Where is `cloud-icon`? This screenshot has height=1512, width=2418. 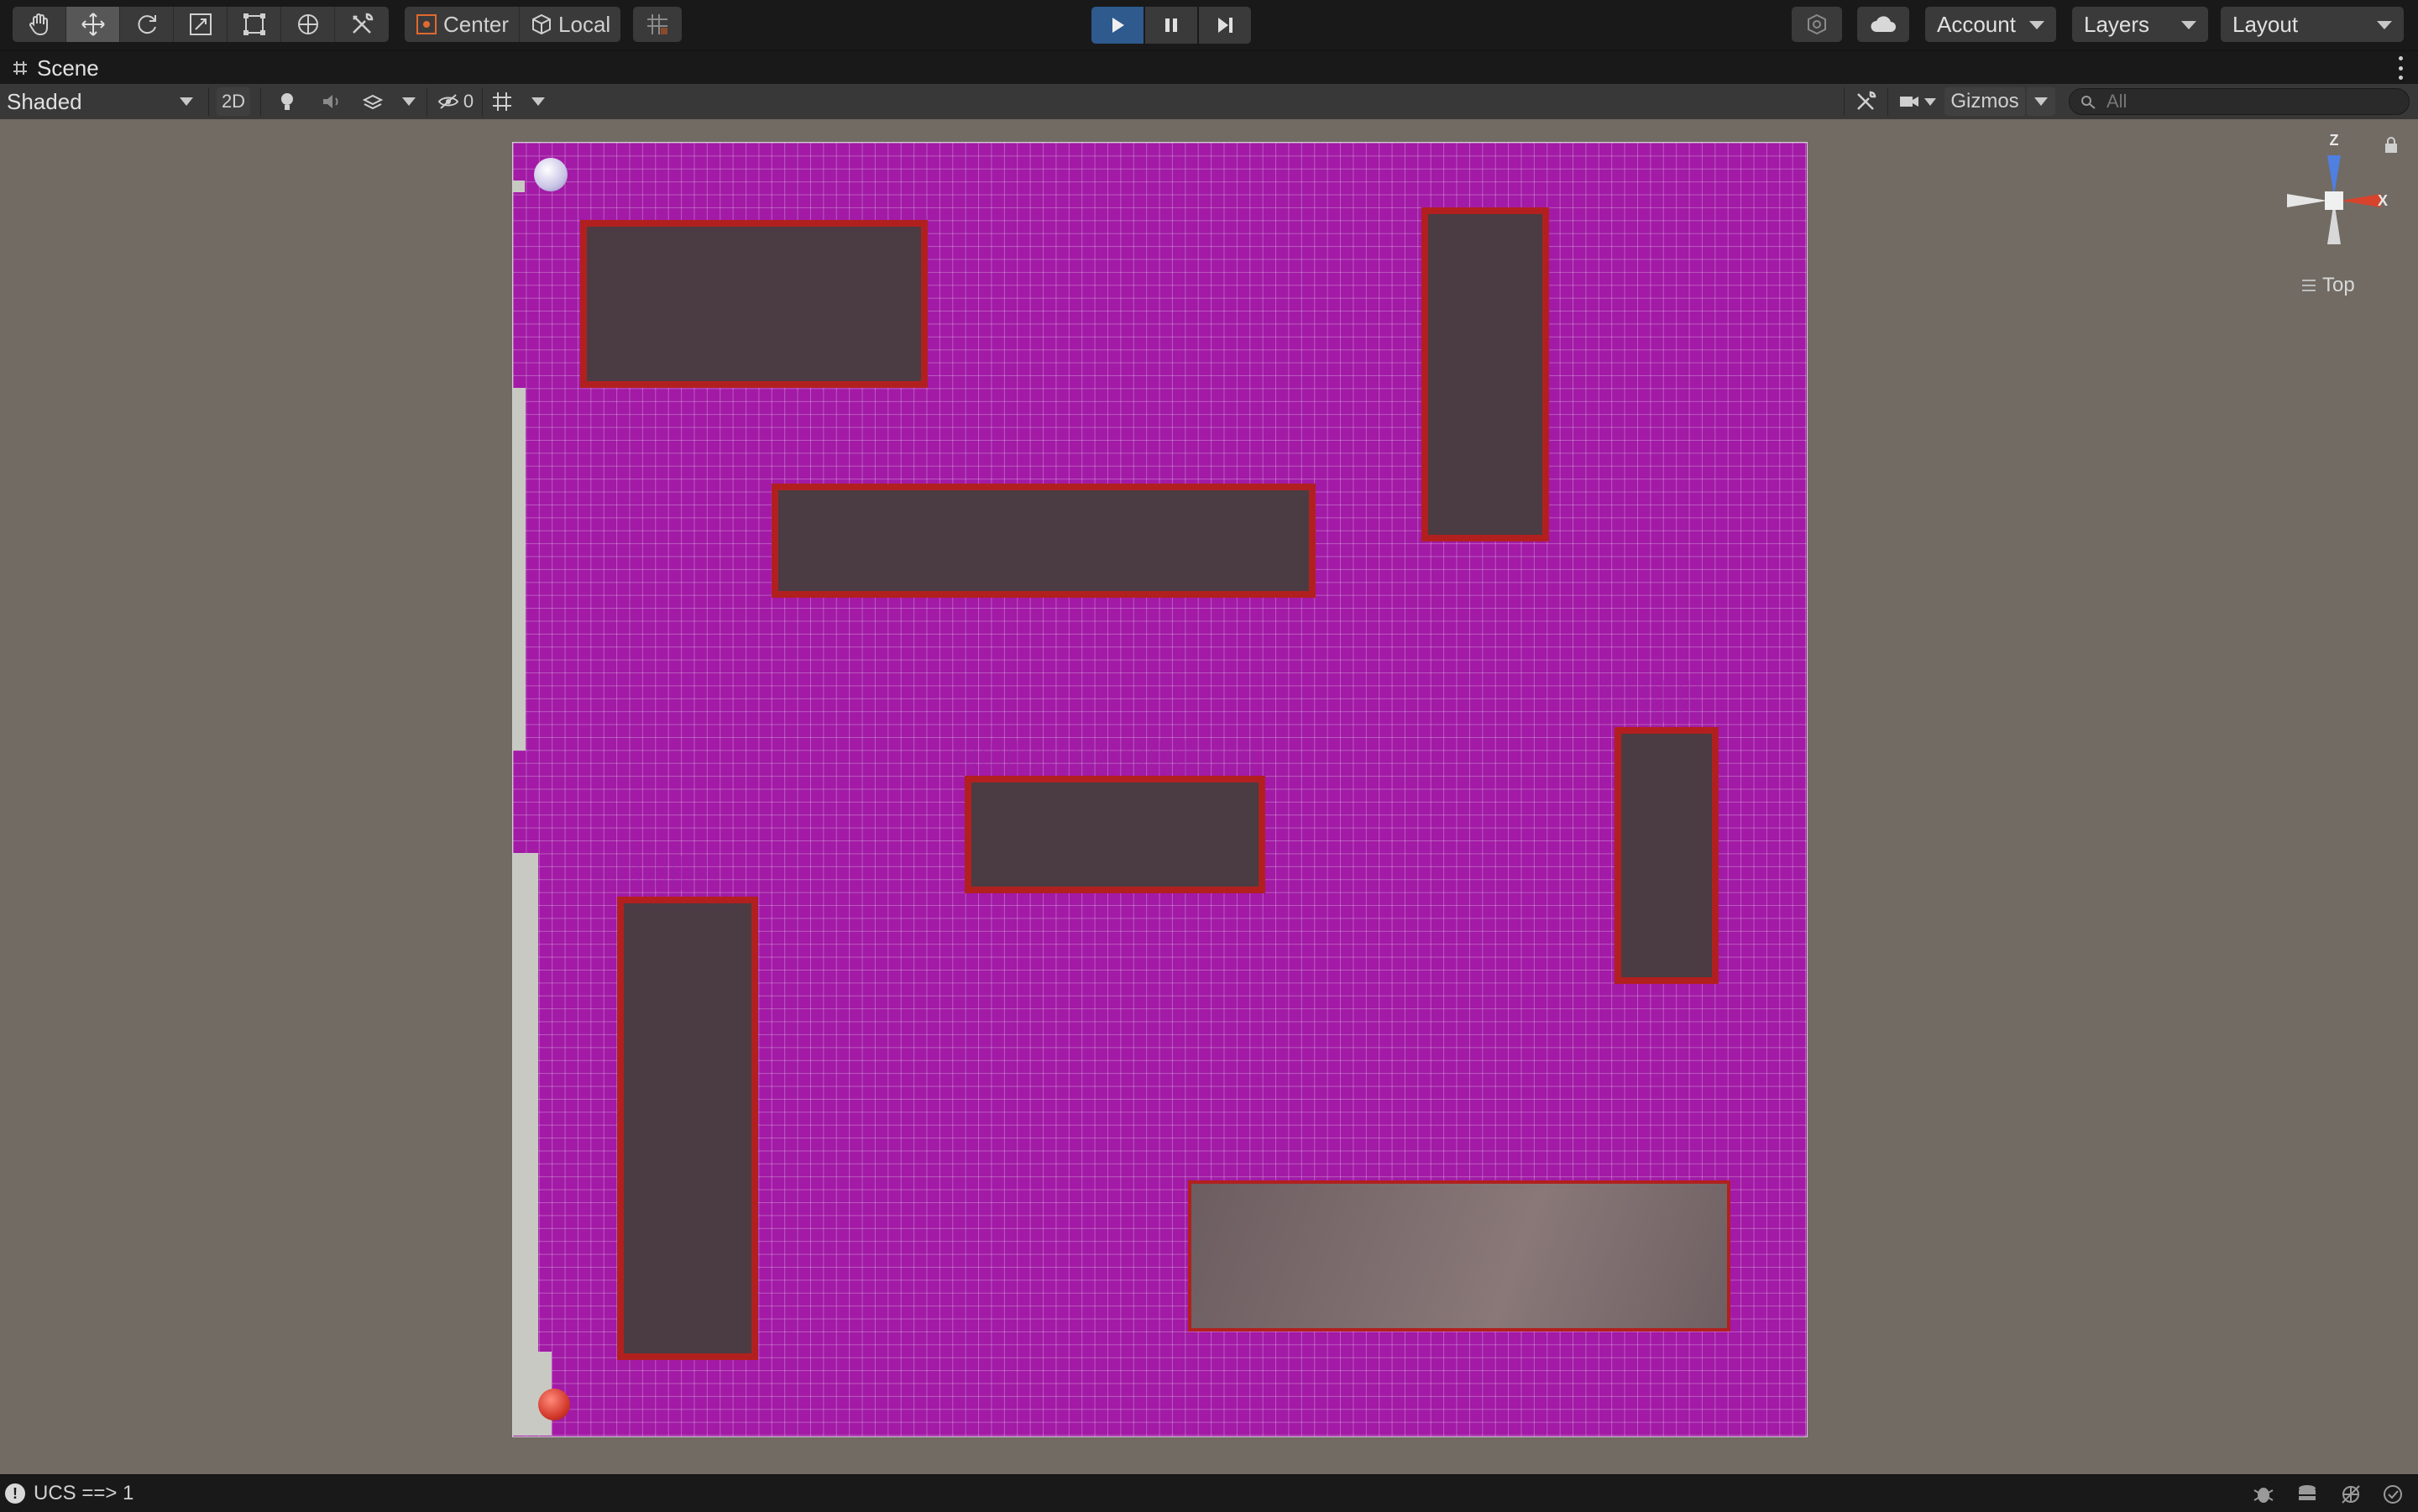 cloud-icon is located at coordinates (1883, 24).